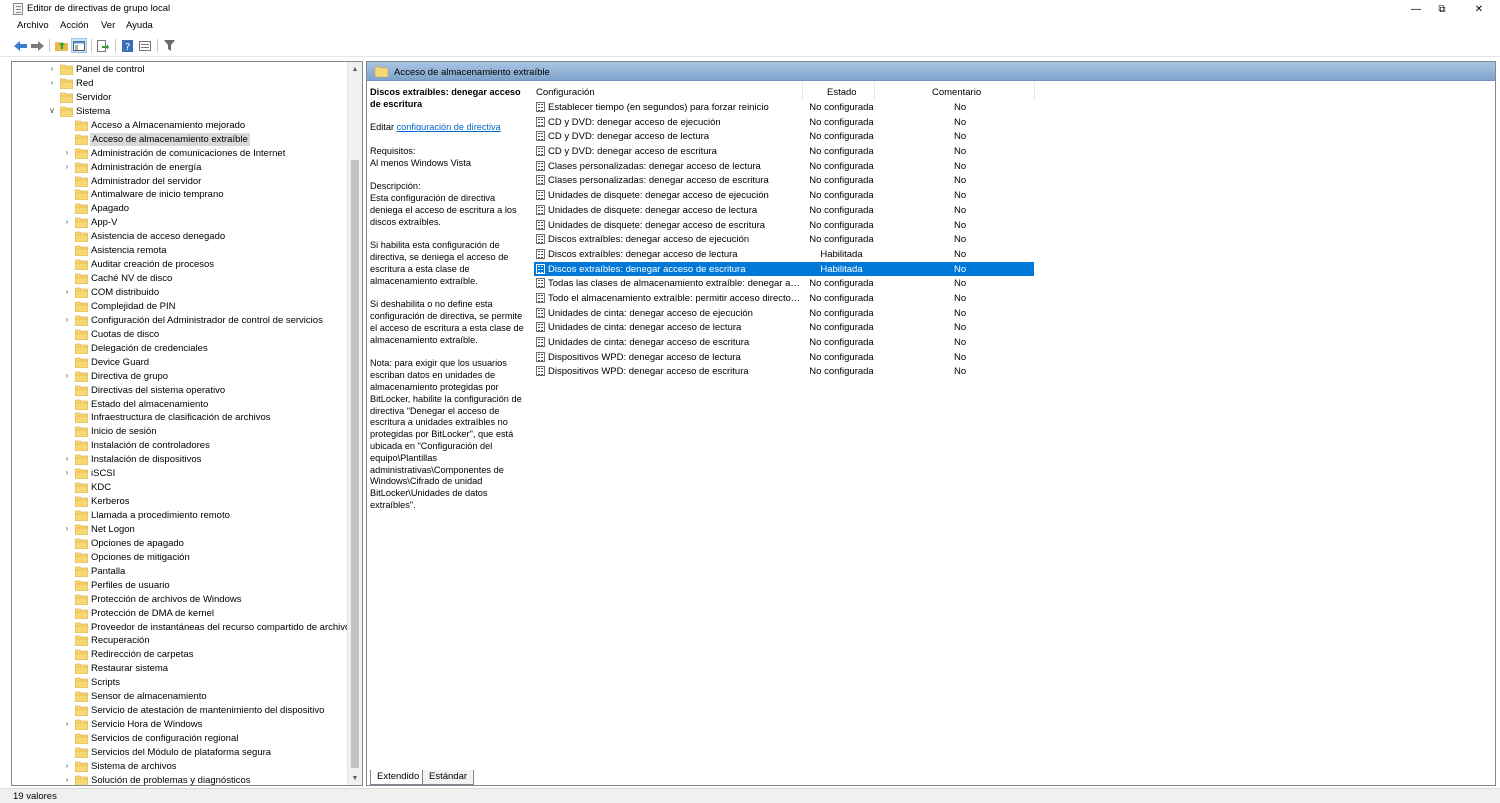 The width and height of the screenshot is (1500, 803). What do you see at coordinates (180, 237) in the screenshot?
I see `tree-item: Asistencia de acceso denegado` at bounding box center [180, 237].